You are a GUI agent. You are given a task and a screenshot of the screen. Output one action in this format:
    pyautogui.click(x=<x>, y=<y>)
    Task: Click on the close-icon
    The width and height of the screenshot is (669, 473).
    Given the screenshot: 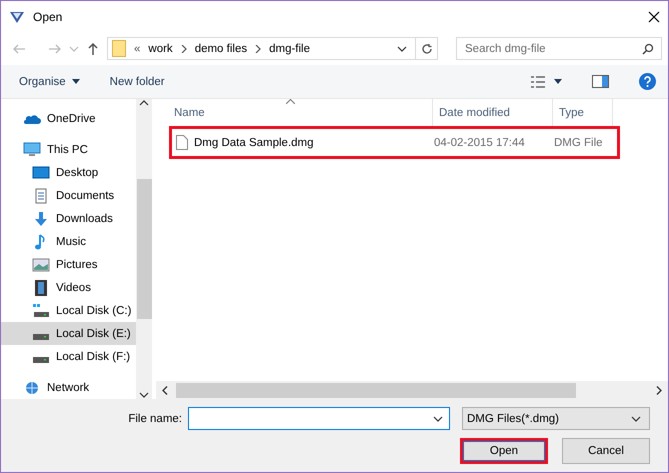 What is the action you would take?
    pyautogui.click(x=654, y=16)
    